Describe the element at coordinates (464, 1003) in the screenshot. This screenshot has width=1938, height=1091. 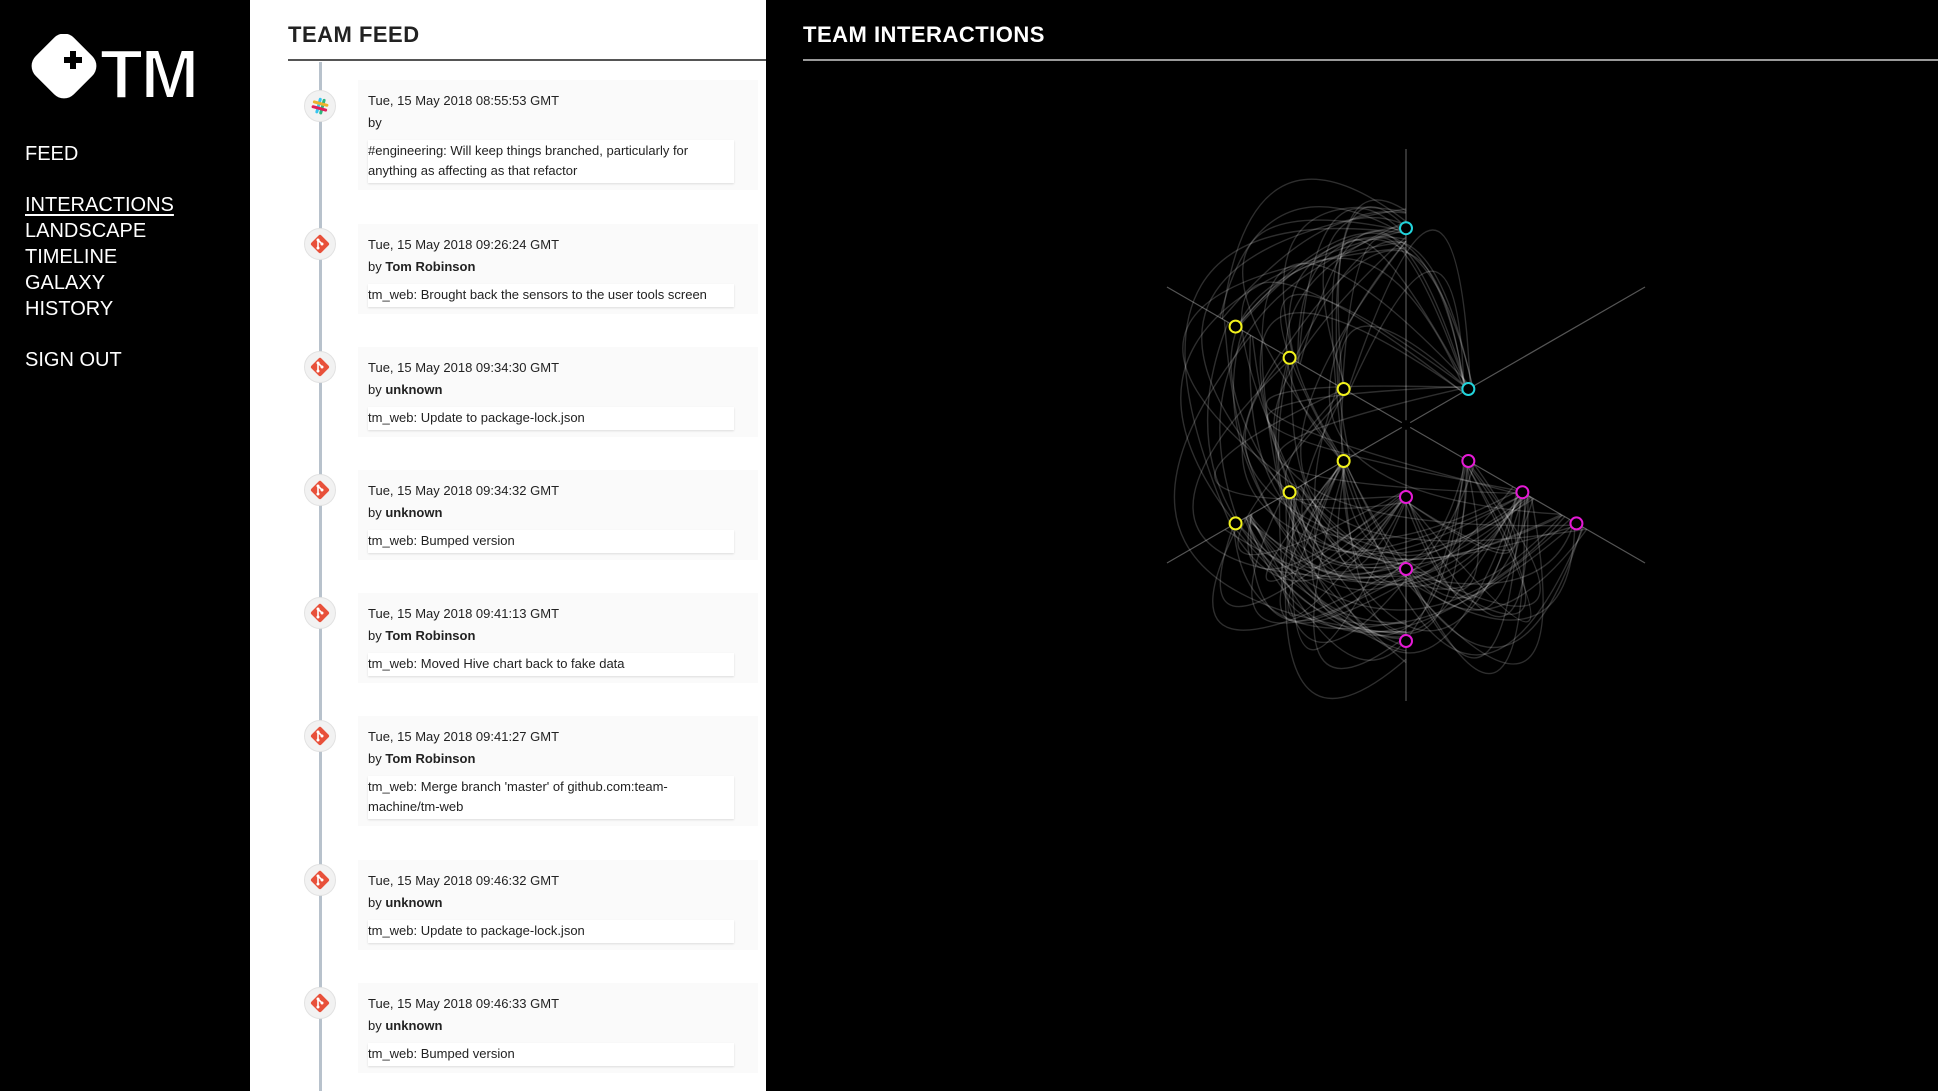
I see `feed-timestamp: Tue, 15 May 2018 09:46:33 GMT` at that location.